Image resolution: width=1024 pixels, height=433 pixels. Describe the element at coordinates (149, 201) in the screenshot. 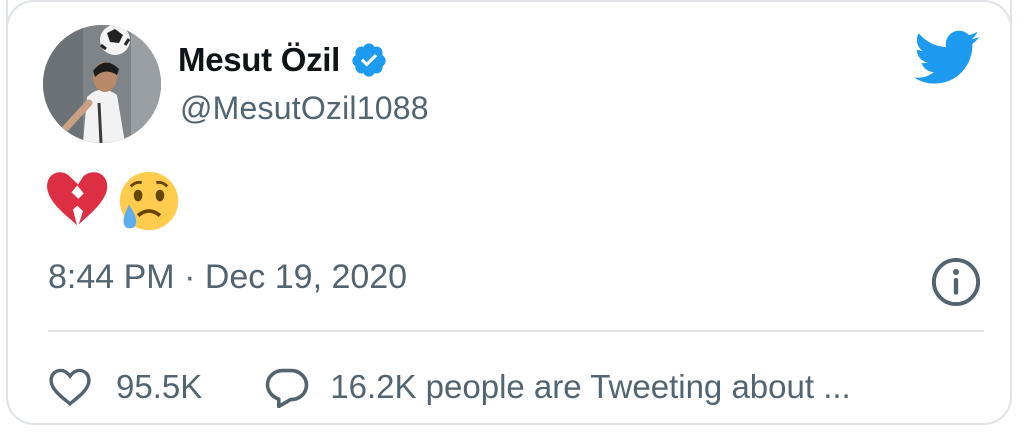

I see `crying-face-icon` at that location.